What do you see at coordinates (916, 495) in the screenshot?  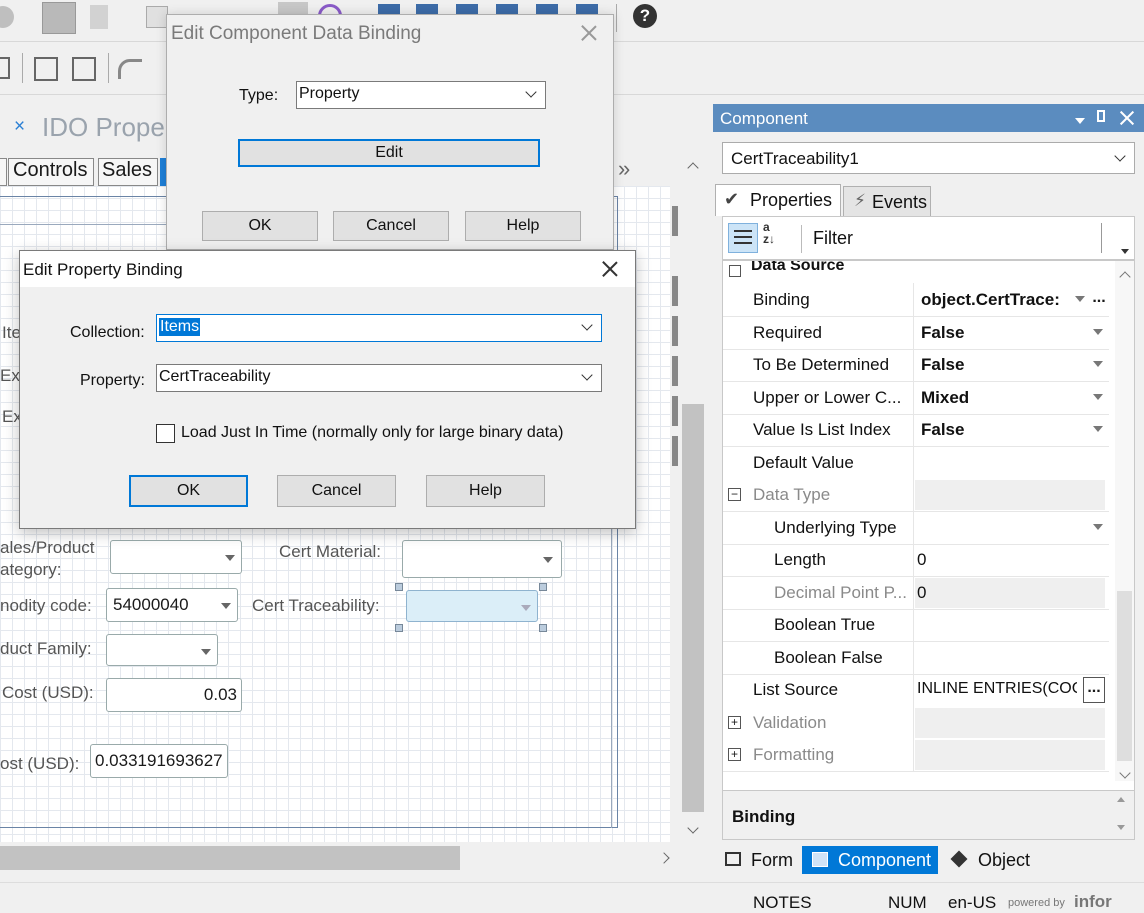 I see `property-row: Data Type −` at bounding box center [916, 495].